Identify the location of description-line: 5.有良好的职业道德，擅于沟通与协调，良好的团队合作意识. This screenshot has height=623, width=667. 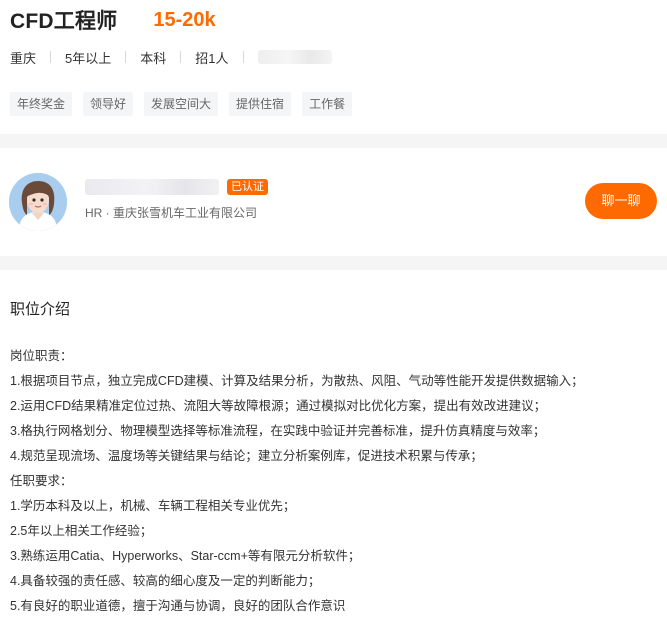
(178, 606).